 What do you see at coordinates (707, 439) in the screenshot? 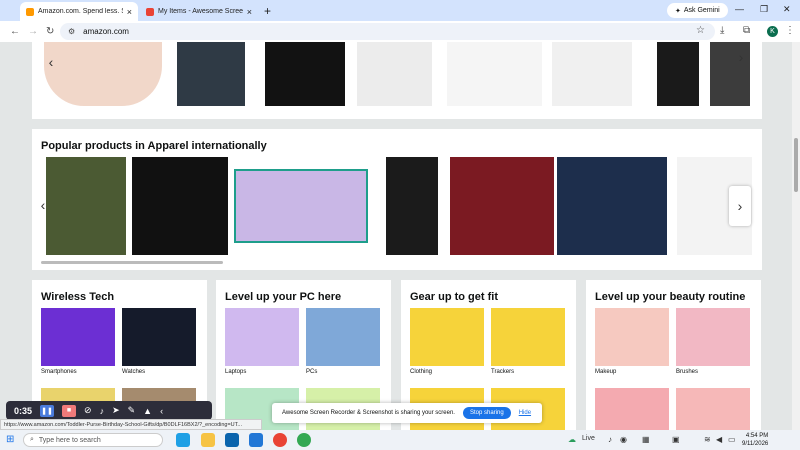
I see `wifi-icon: ≋` at bounding box center [707, 439].